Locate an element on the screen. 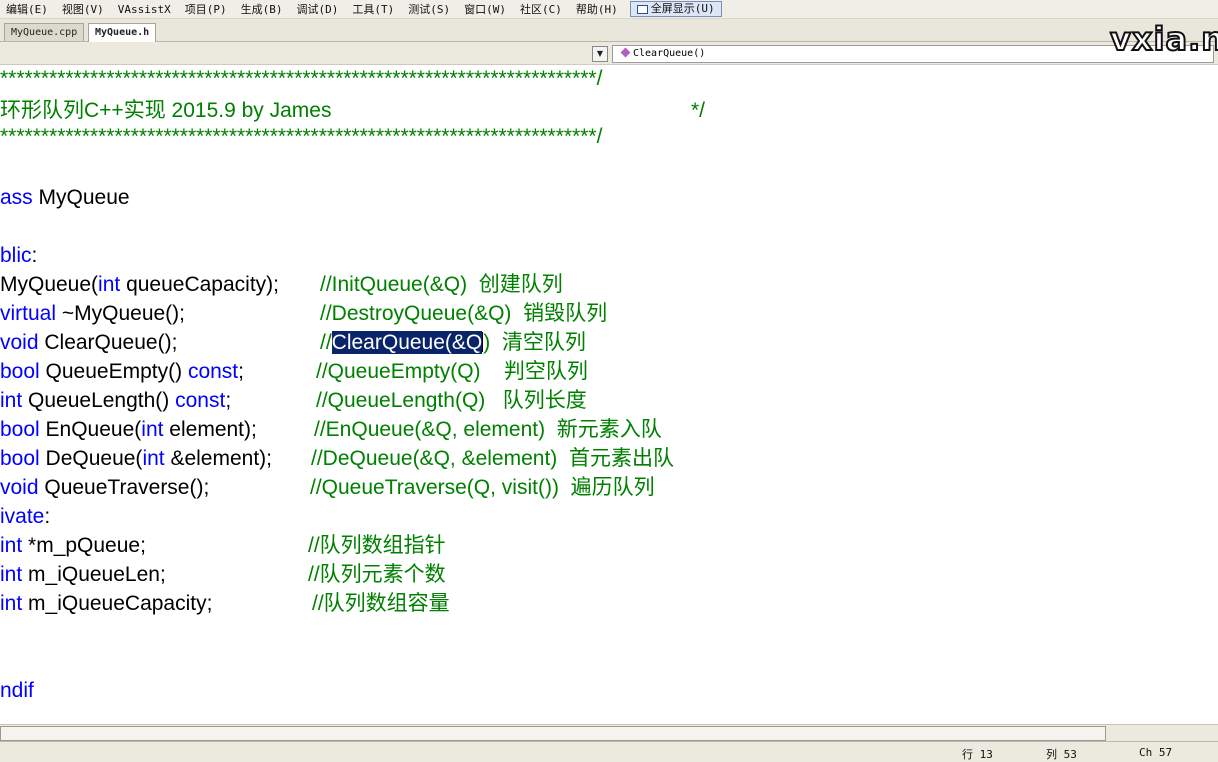 The image size is (1218, 762). member-dropdown-value: ClearQueue() is located at coordinates (669, 53).